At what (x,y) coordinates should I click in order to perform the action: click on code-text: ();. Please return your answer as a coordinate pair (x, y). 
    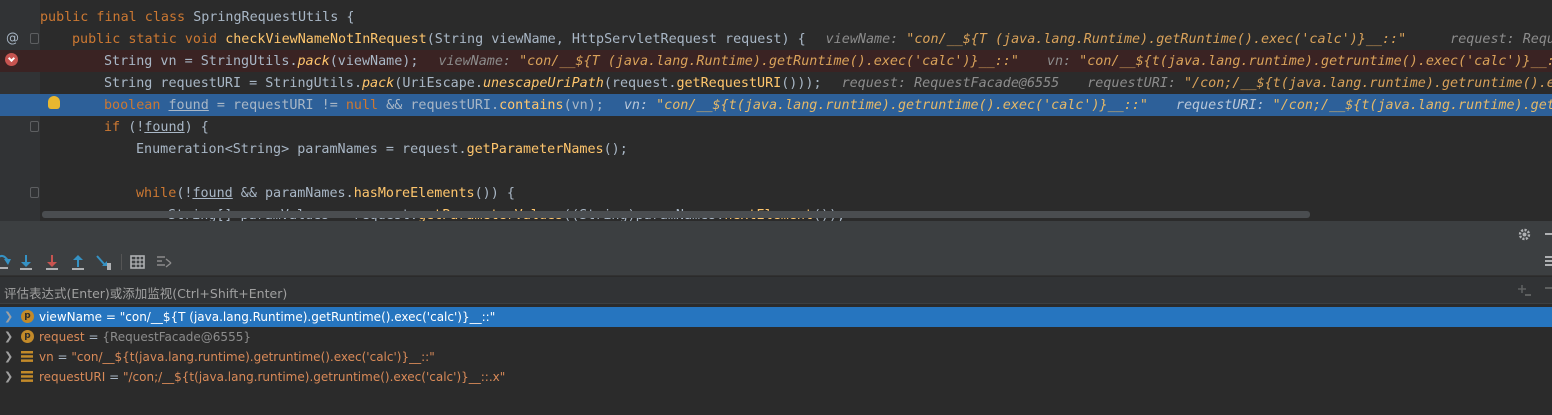
    Looking at the image, I should click on (615, 149).